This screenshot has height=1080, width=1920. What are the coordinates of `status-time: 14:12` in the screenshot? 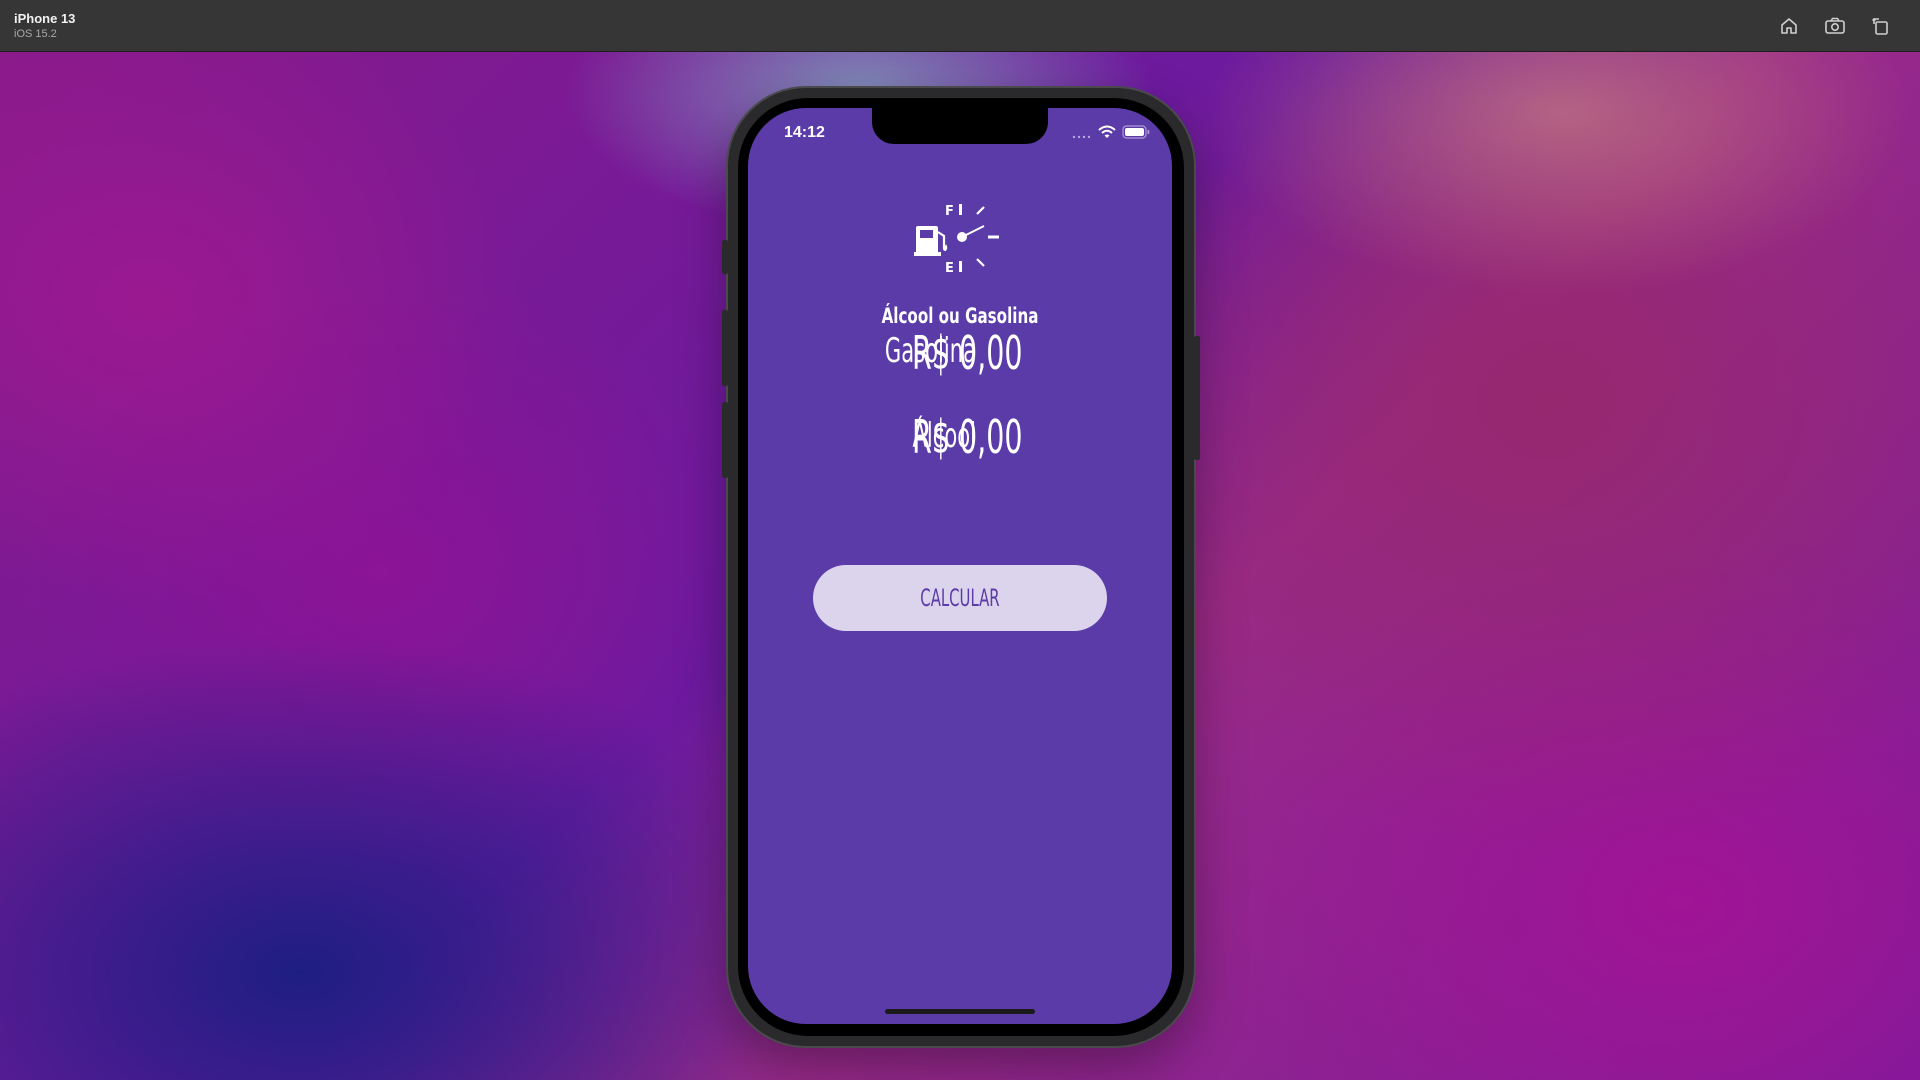 It's located at (804, 132).